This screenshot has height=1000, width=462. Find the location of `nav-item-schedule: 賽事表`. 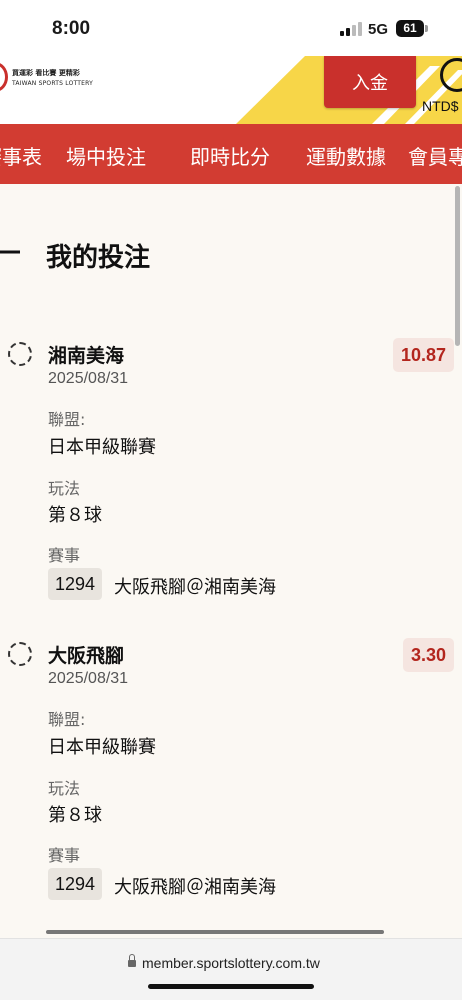

nav-item-schedule: 賽事表 is located at coordinates (21, 155).